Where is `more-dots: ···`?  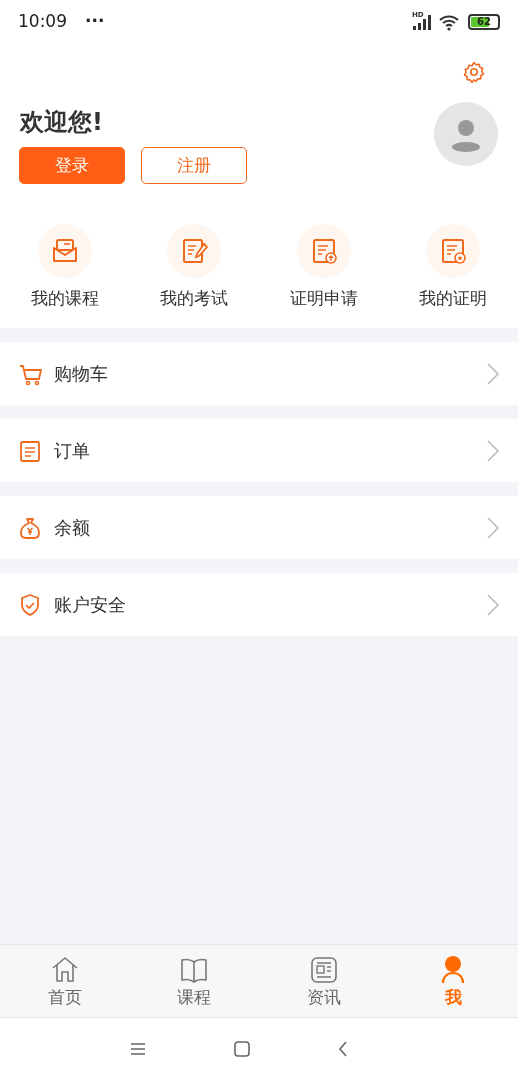
more-dots: ··· is located at coordinates (95, 22).